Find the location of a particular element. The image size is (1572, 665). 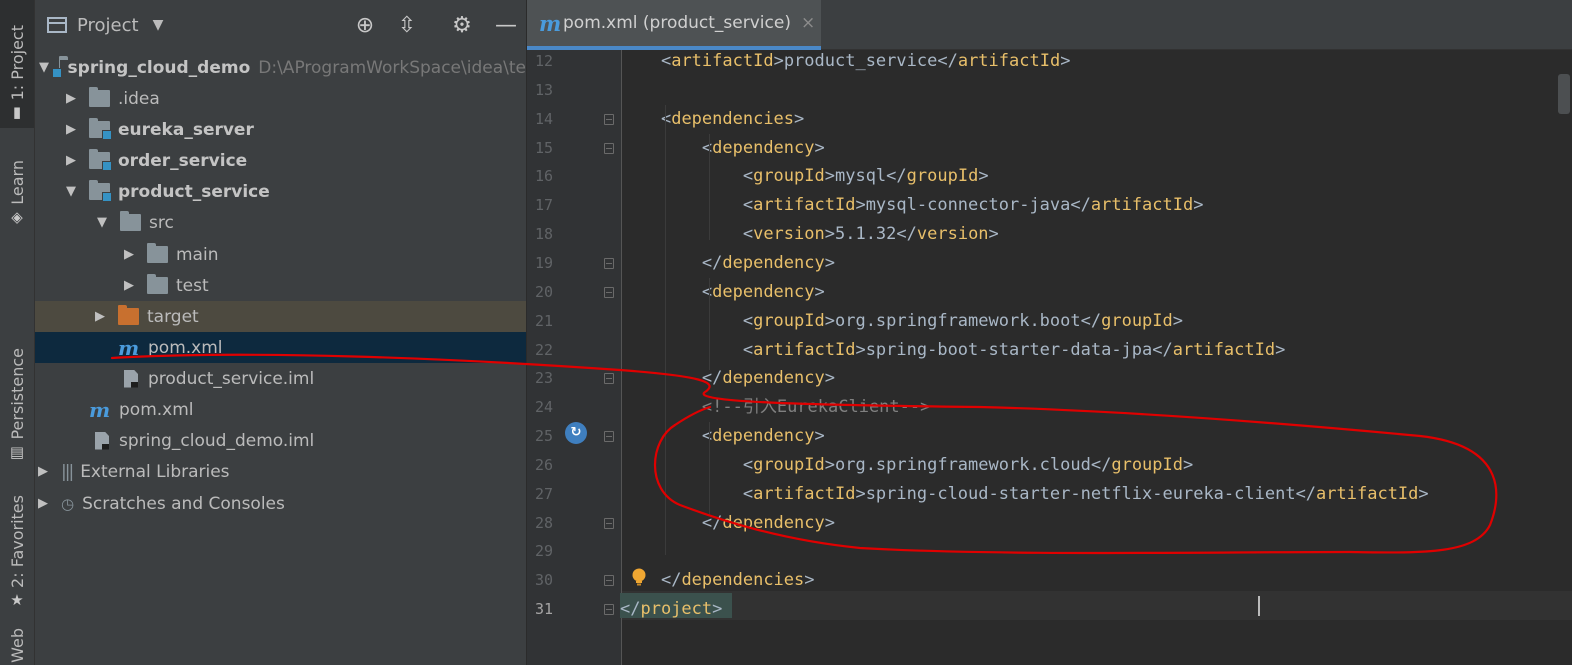

graduation-cap-icon: ◈ is located at coordinates (17, 217).